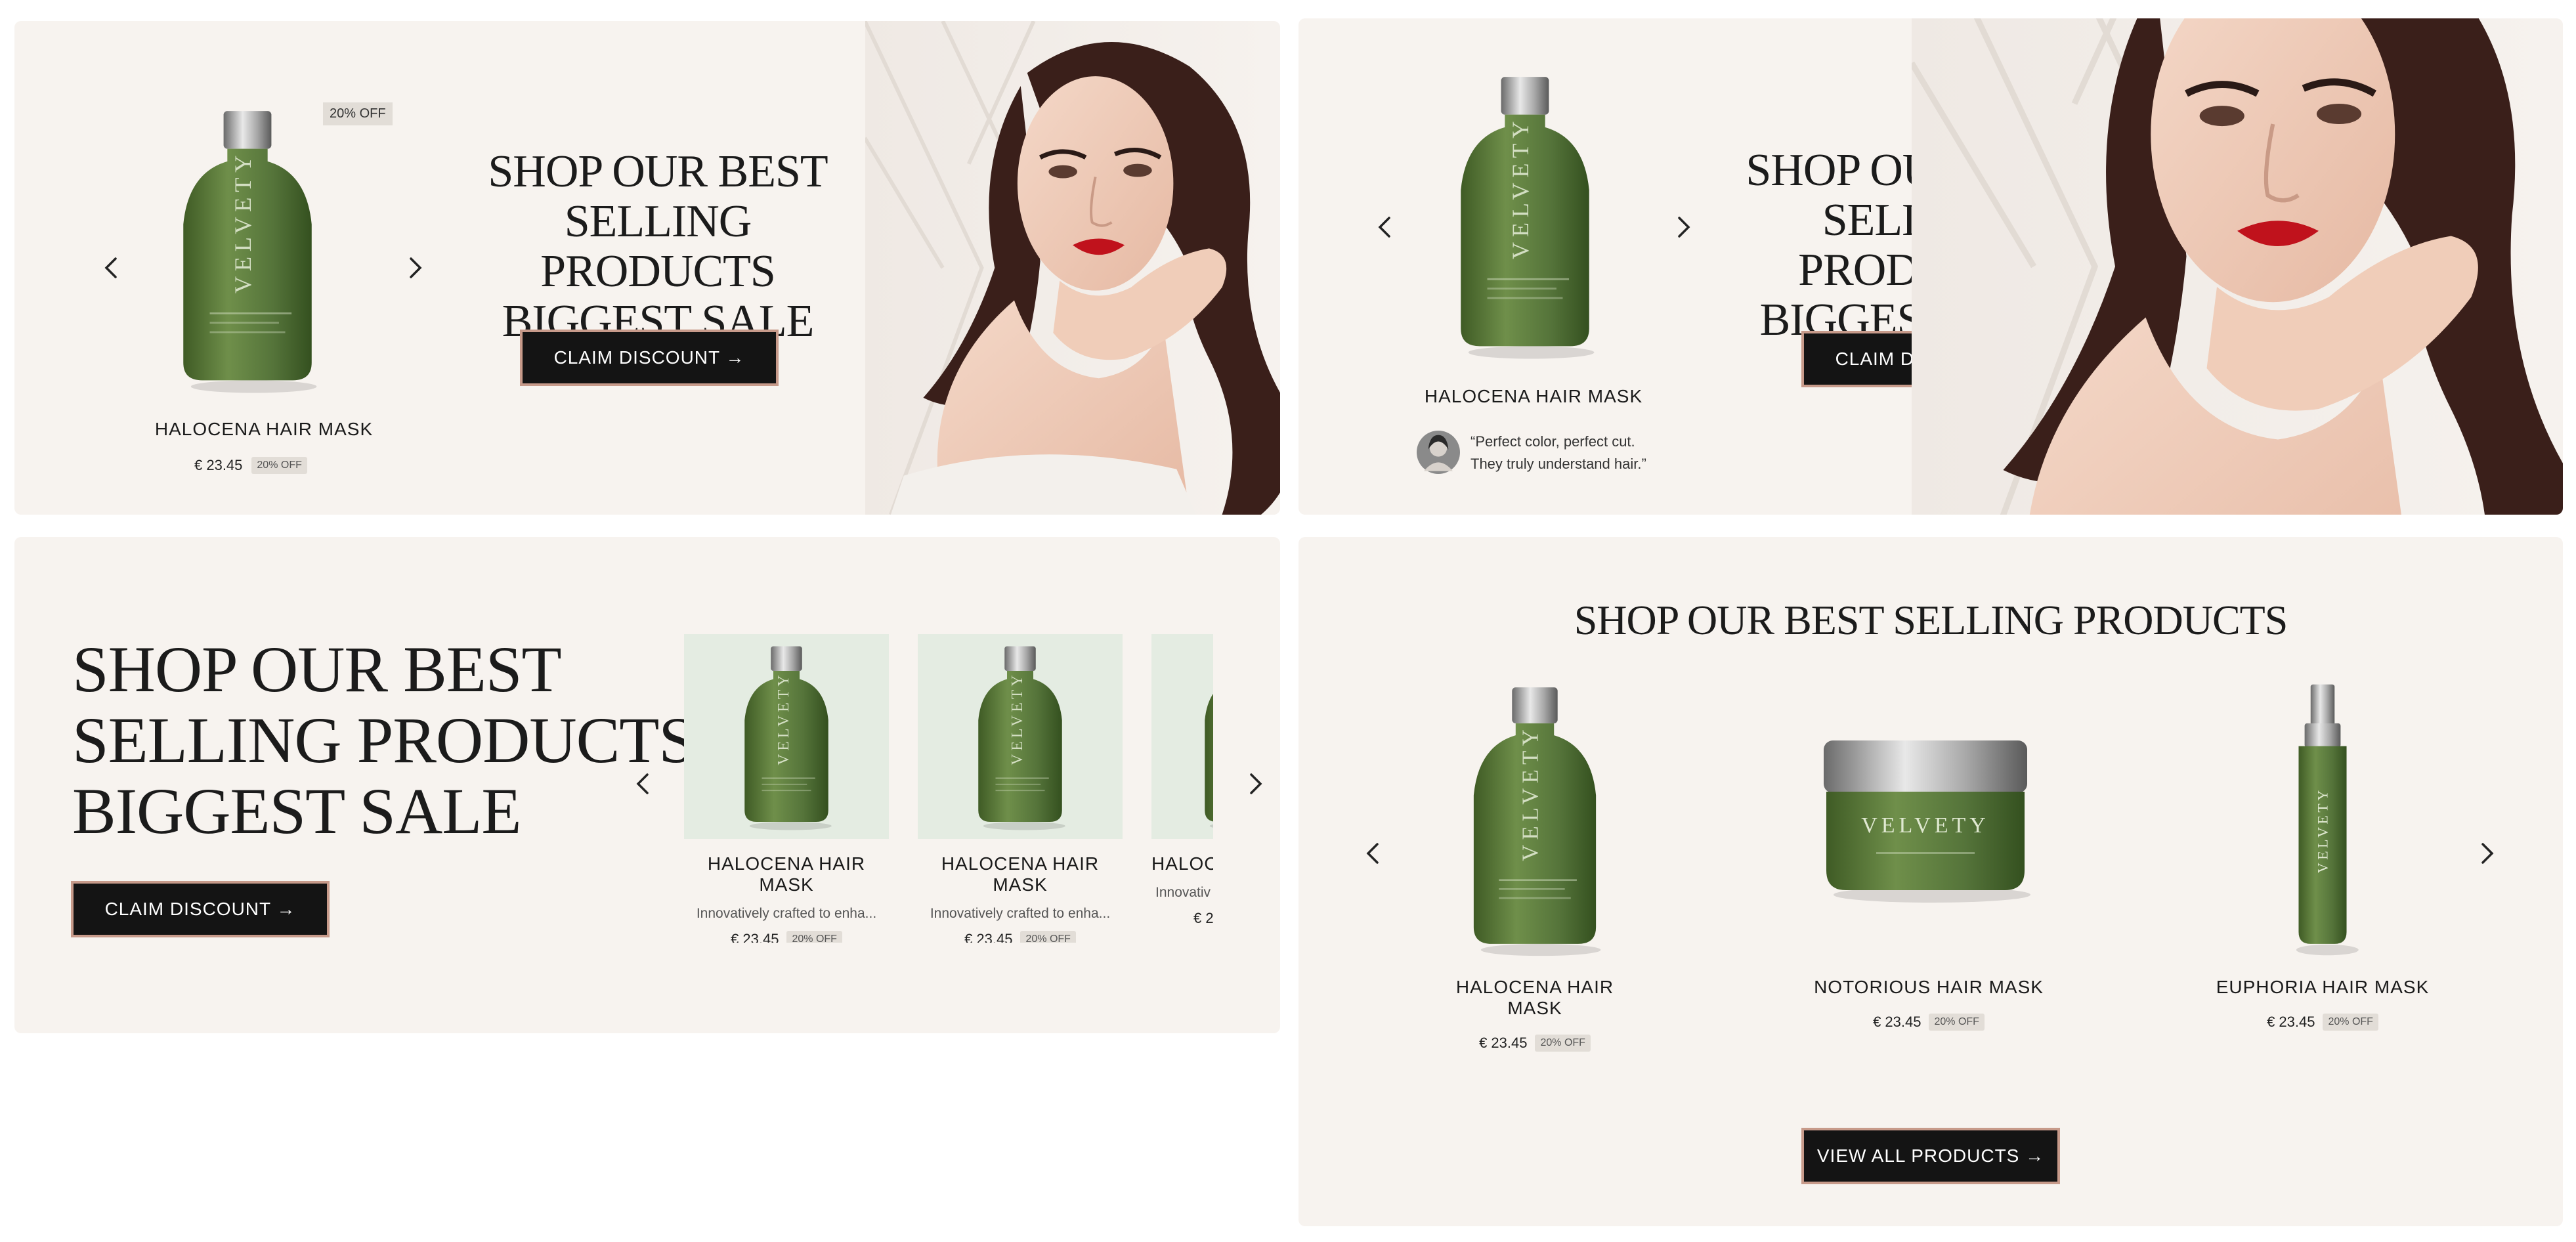  I want to click on product-description: Innovativ, so click(1183, 892).